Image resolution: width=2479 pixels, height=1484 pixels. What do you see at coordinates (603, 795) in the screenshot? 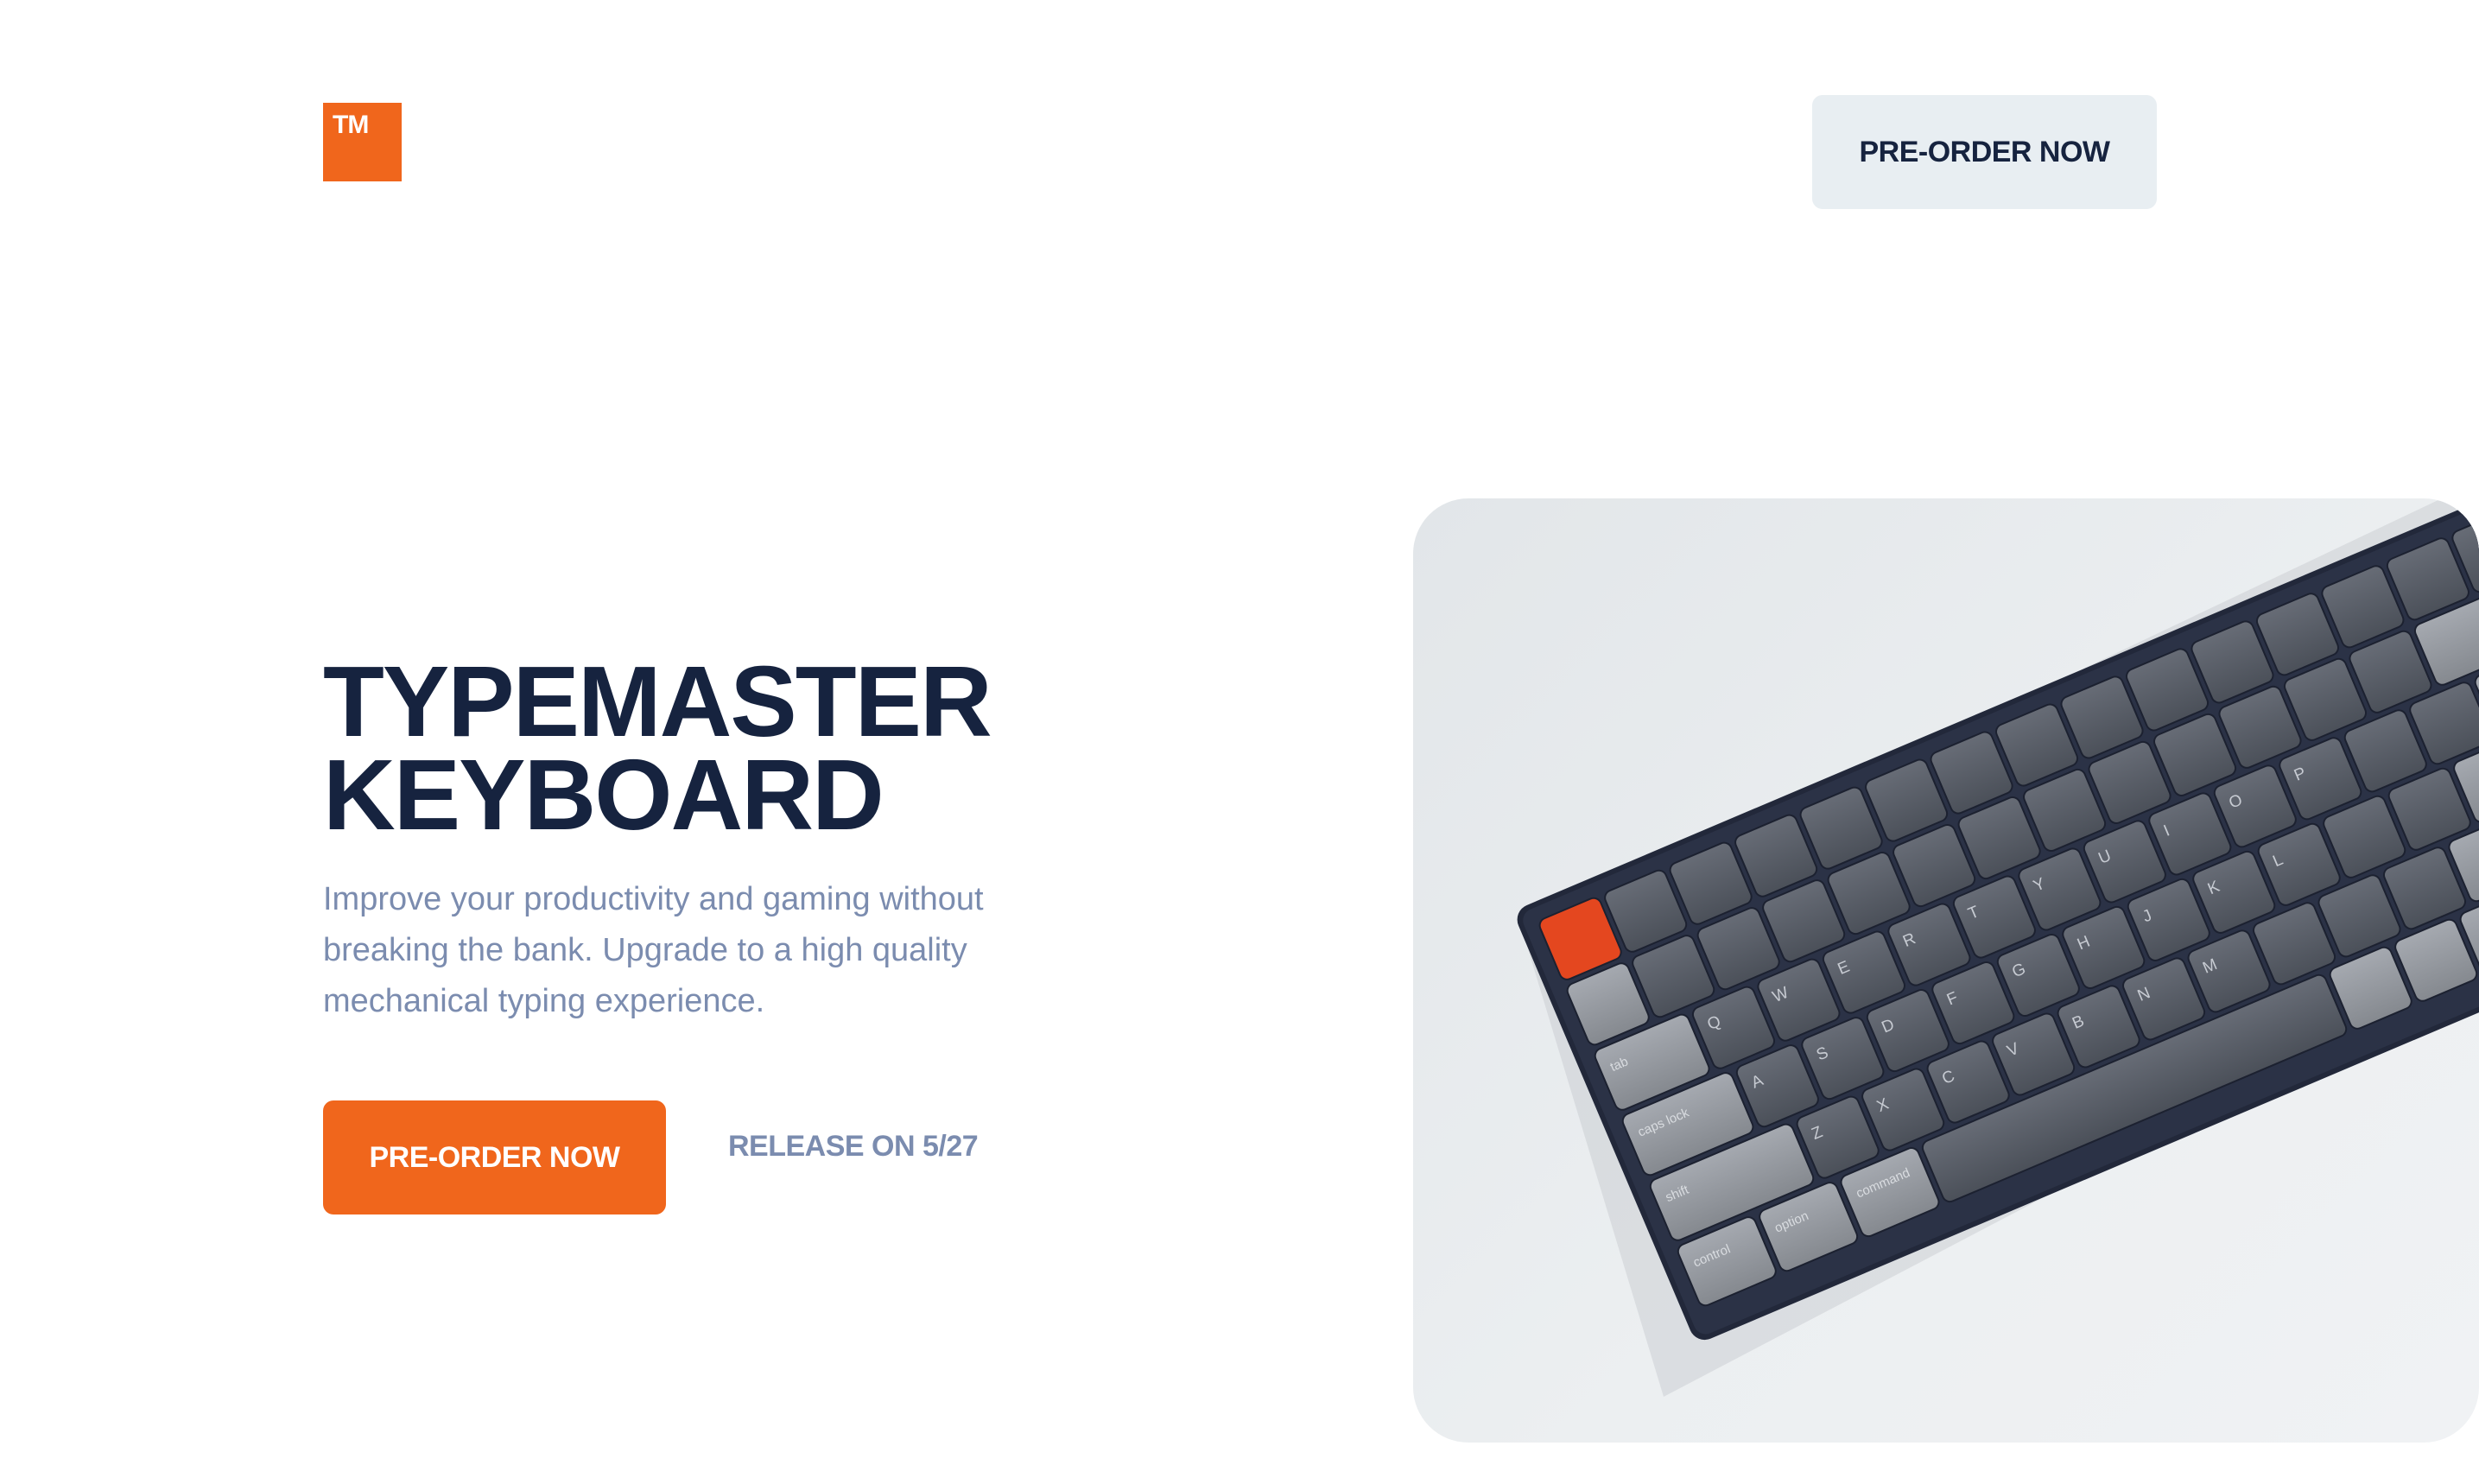
I see `hero-title-line-2: KEYBOARD` at bounding box center [603, 795].